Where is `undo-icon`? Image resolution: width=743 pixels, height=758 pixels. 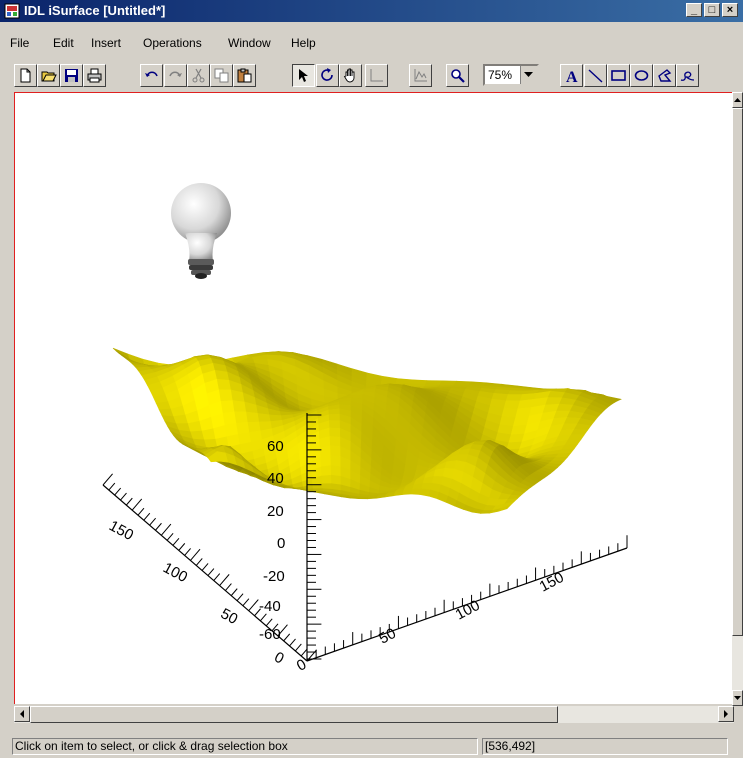 undo-icon is located at coordinates (151, 74).